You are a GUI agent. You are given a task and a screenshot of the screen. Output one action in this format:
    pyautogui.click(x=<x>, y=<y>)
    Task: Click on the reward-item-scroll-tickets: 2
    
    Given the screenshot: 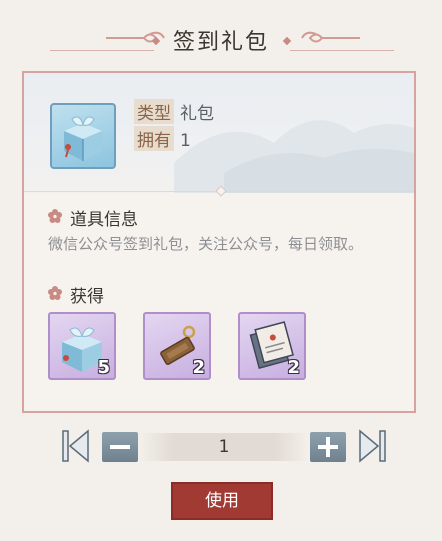 What is the action you would take?
    pyautogui.click(x=272, y=346)
    